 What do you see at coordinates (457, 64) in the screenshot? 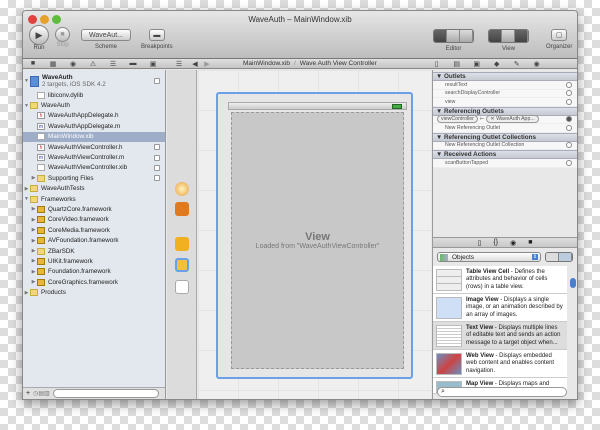
I see `quick-help-icon: ▤` at bounding box center [457, 64].